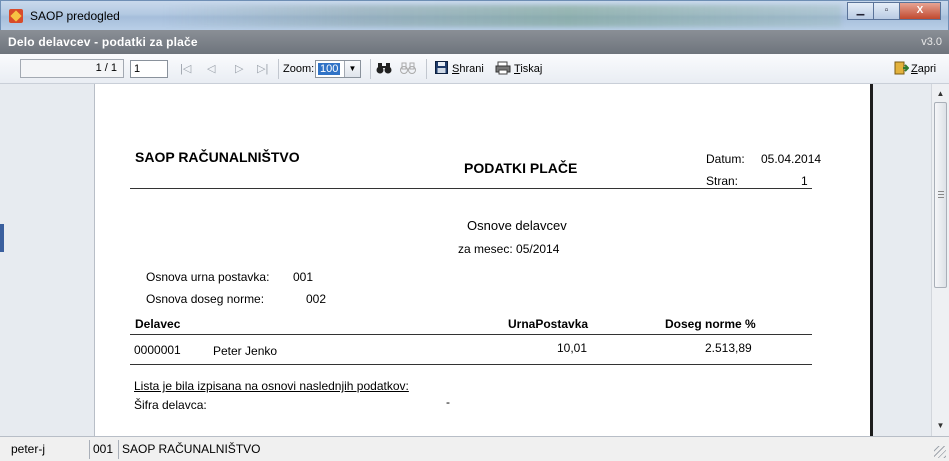 This screenshot has height=461, width=949. What do you see at coordinates (75, 16) in the screenshot?
I see `window-title: SAOP predogled` at bounding box center [75, 16].